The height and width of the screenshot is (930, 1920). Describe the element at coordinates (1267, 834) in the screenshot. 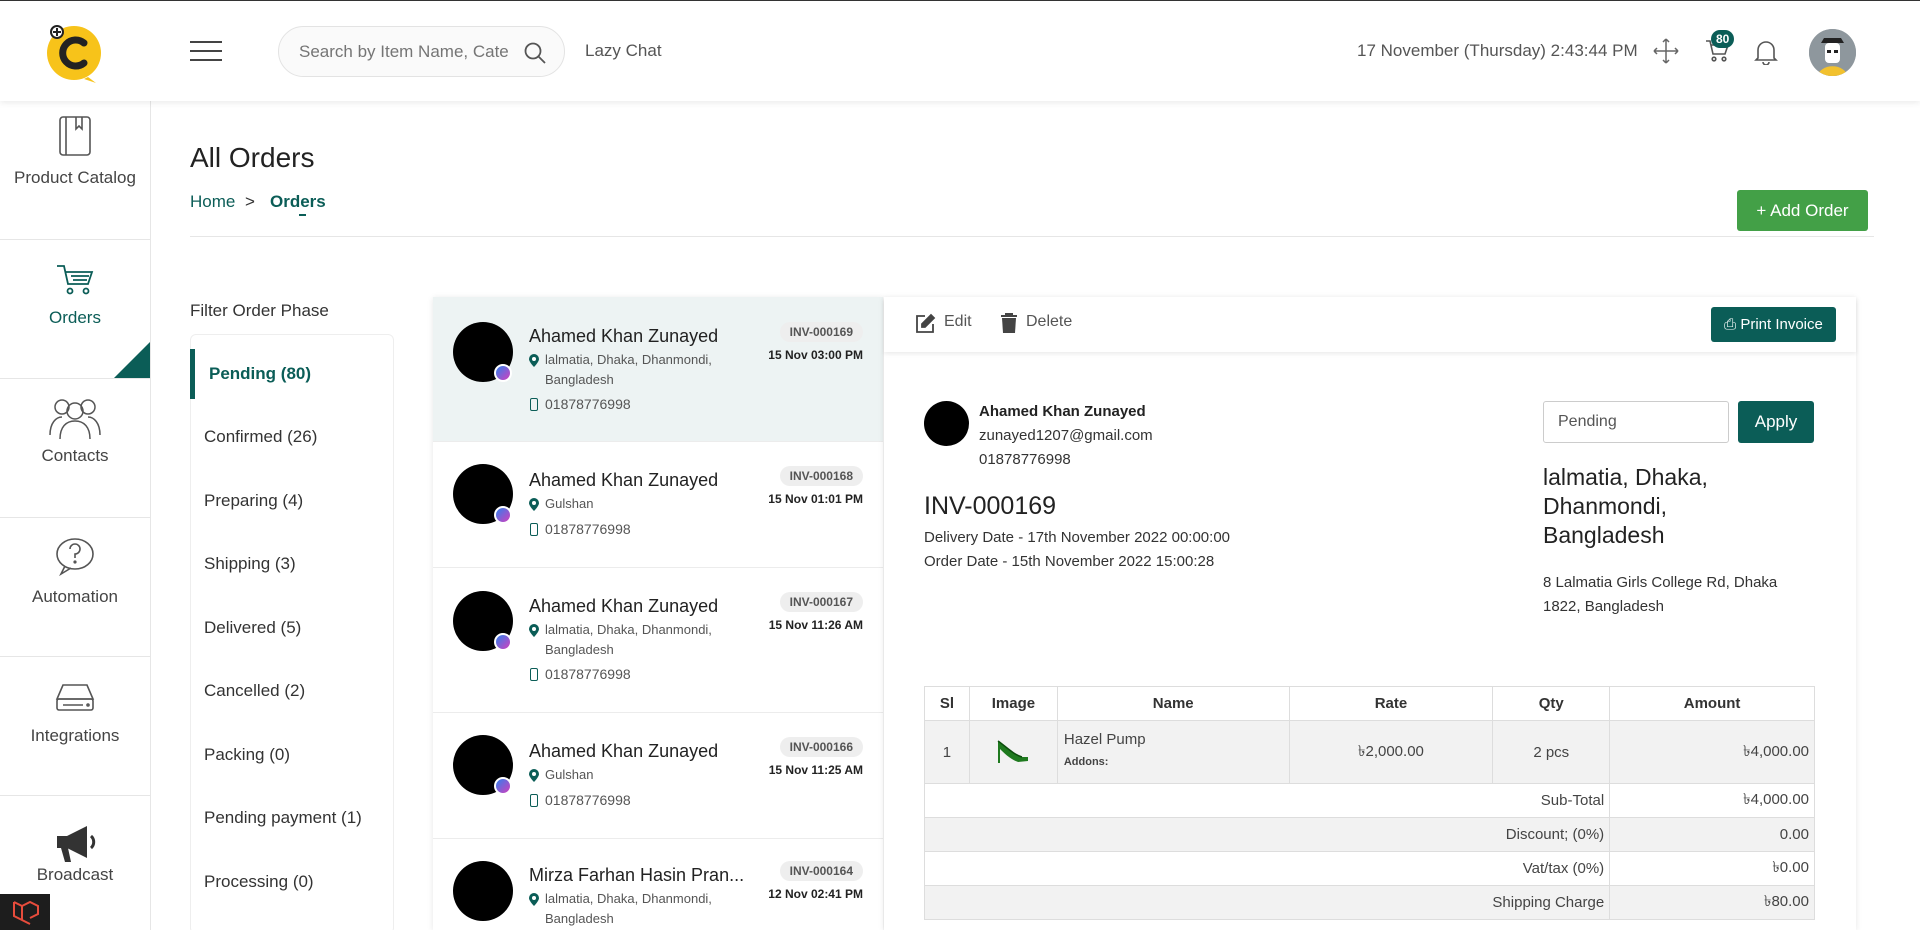

I see `summary-label: Discount; (0%)` at that location.